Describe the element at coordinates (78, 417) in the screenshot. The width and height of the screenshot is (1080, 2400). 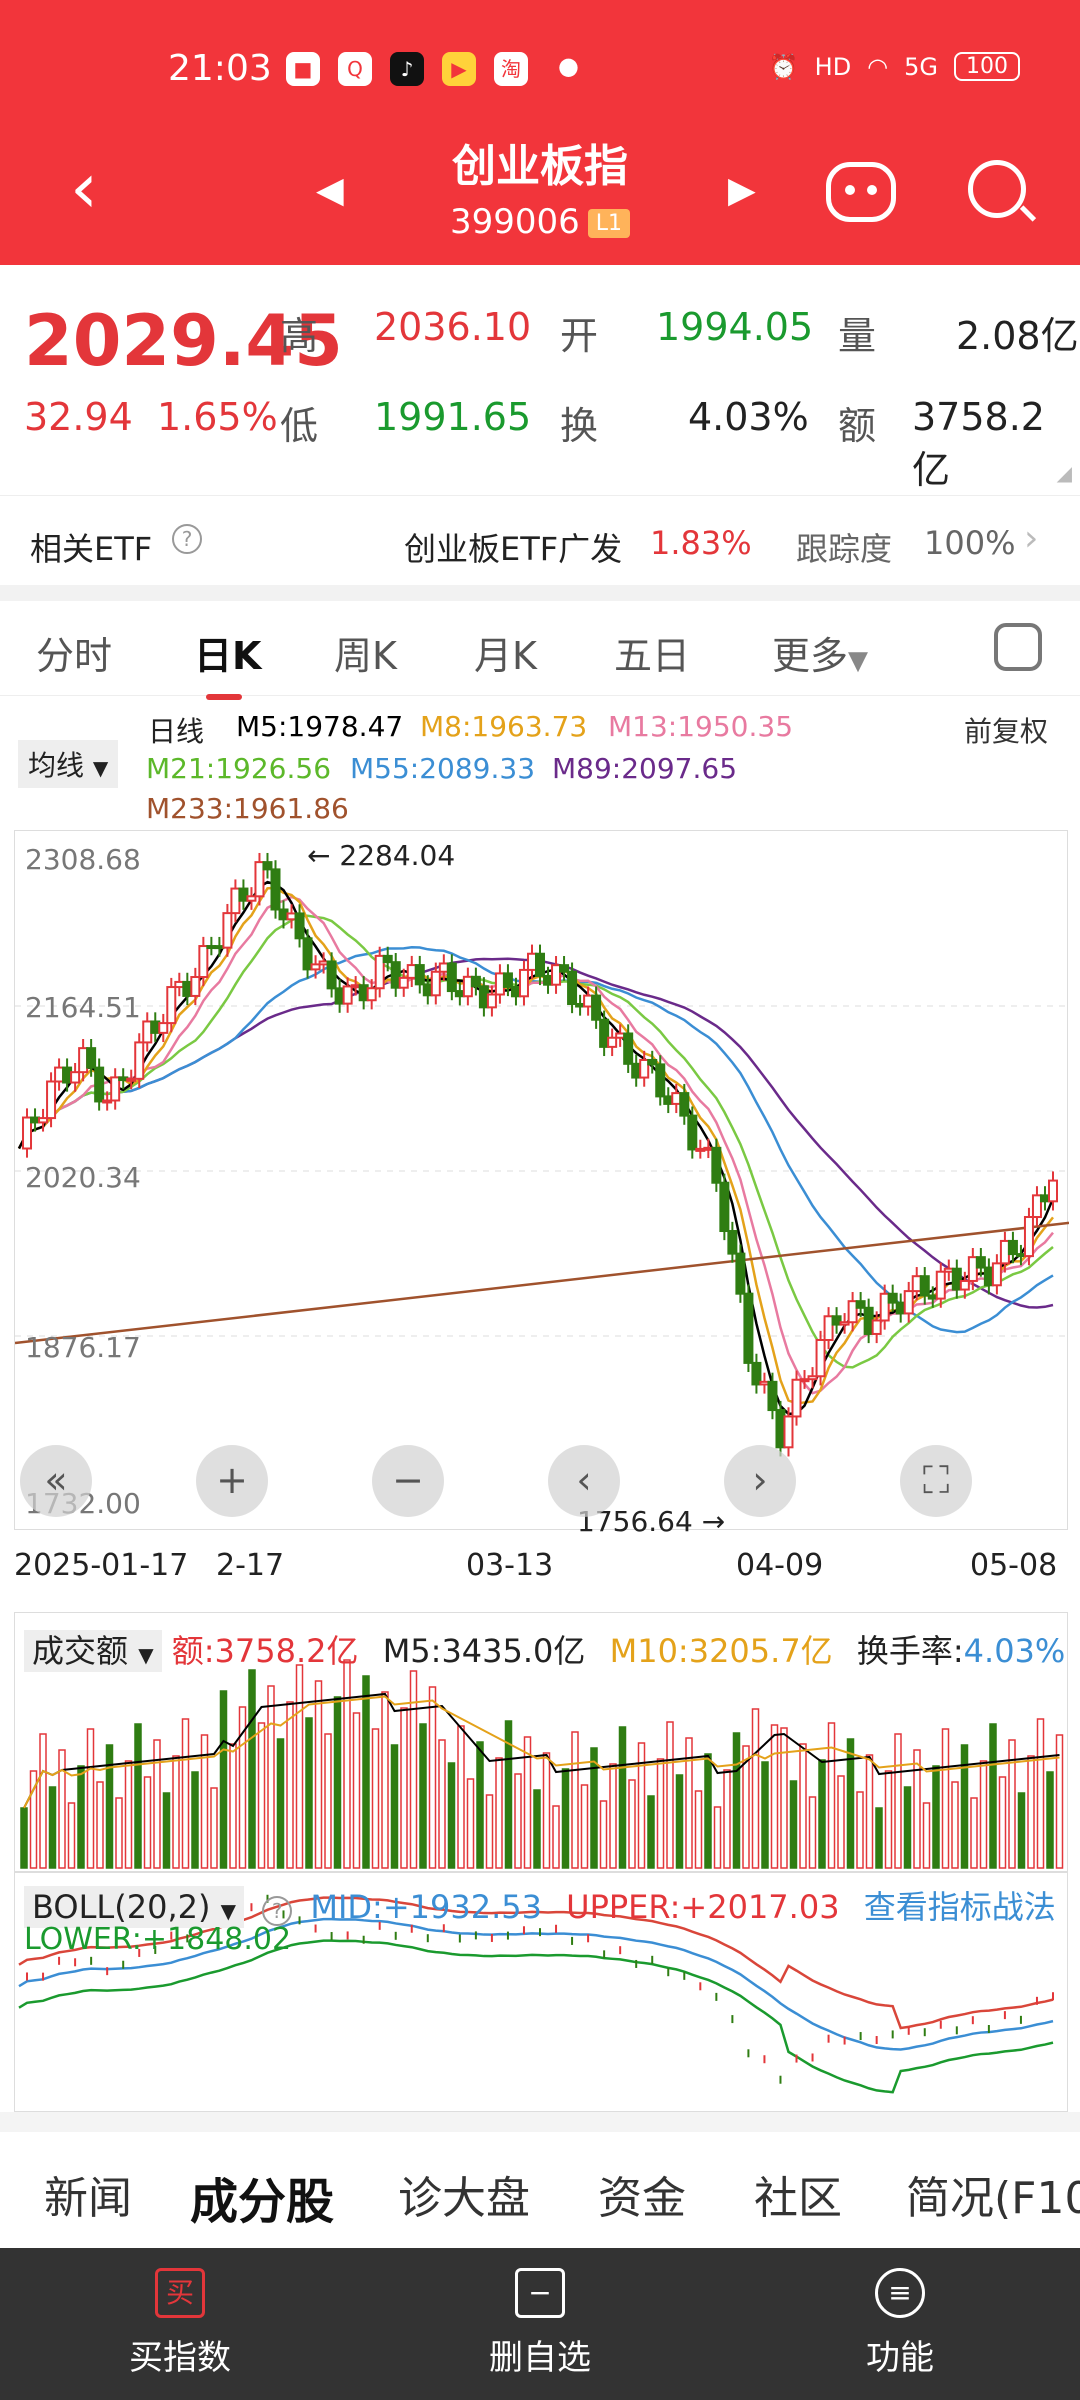
I see `price-change: 32.94` at that location.